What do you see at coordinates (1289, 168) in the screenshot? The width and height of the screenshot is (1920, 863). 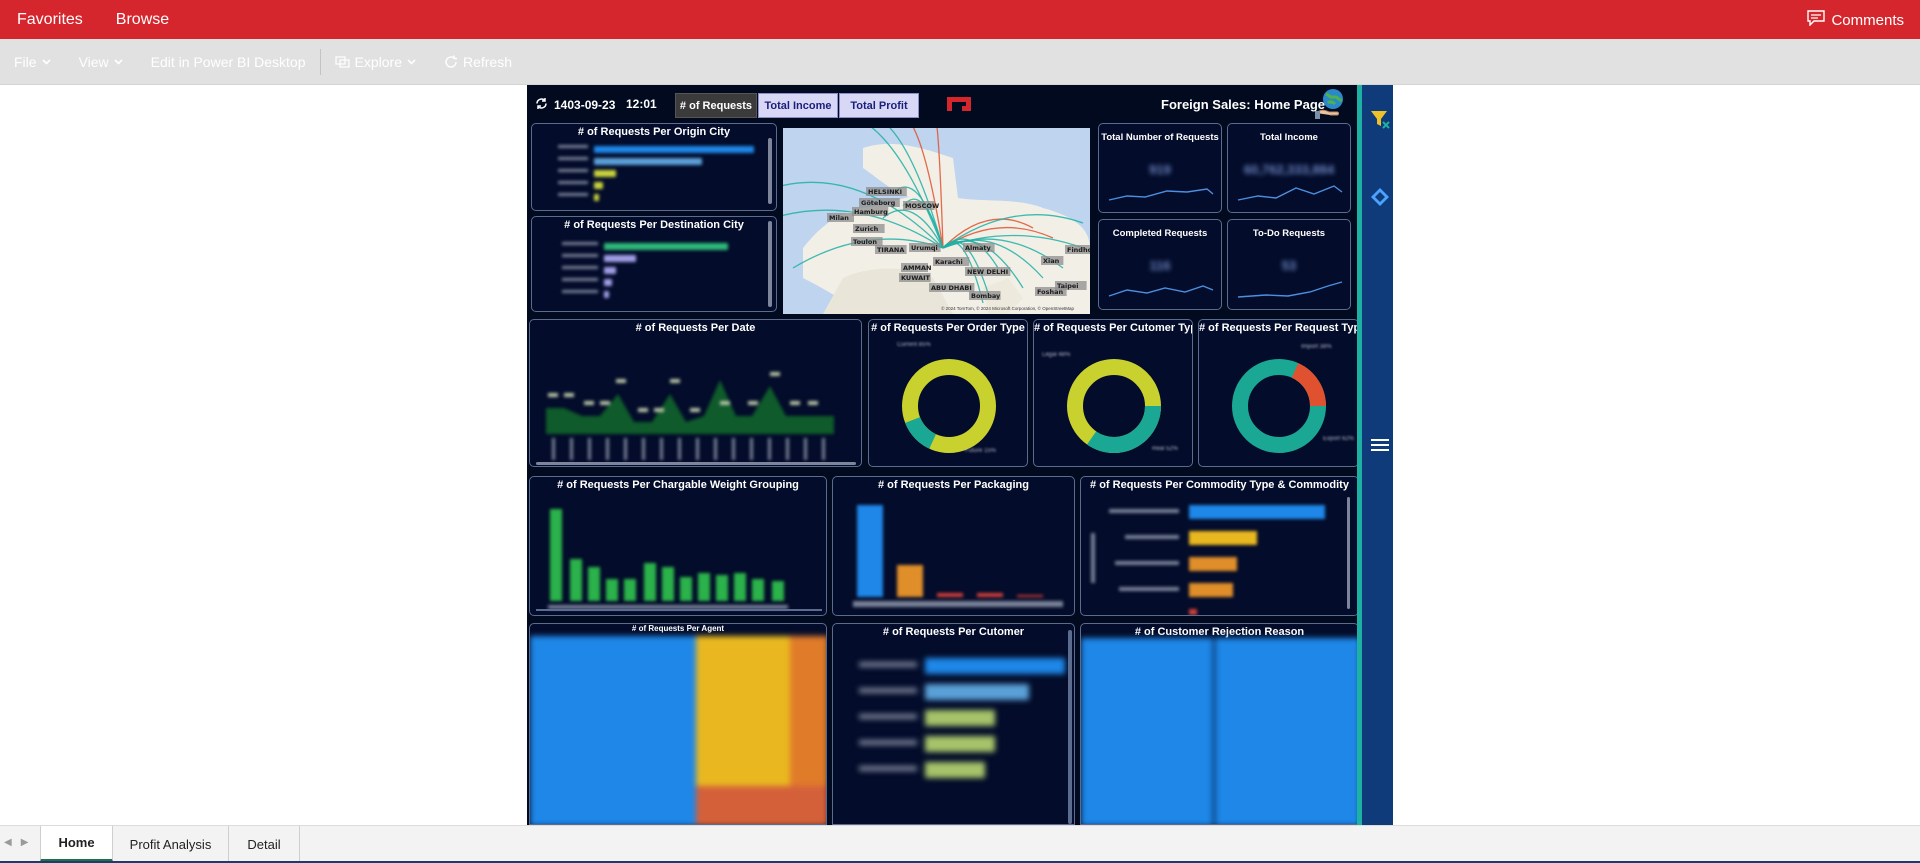 I see `kpi-total-income: Total Income 60,762,333,884` at bounding box center [1289, 168].